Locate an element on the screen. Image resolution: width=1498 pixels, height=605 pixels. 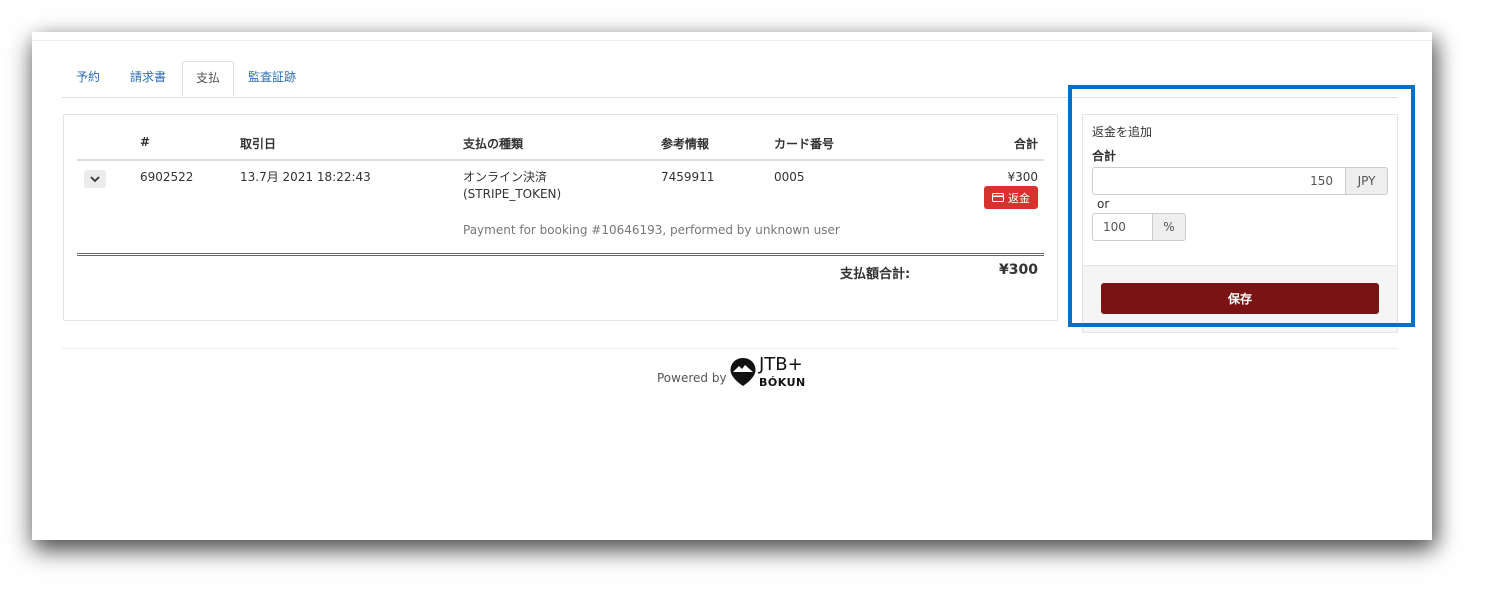
logo-jtb-text: JTB+ is located at coordinates (781, 364).